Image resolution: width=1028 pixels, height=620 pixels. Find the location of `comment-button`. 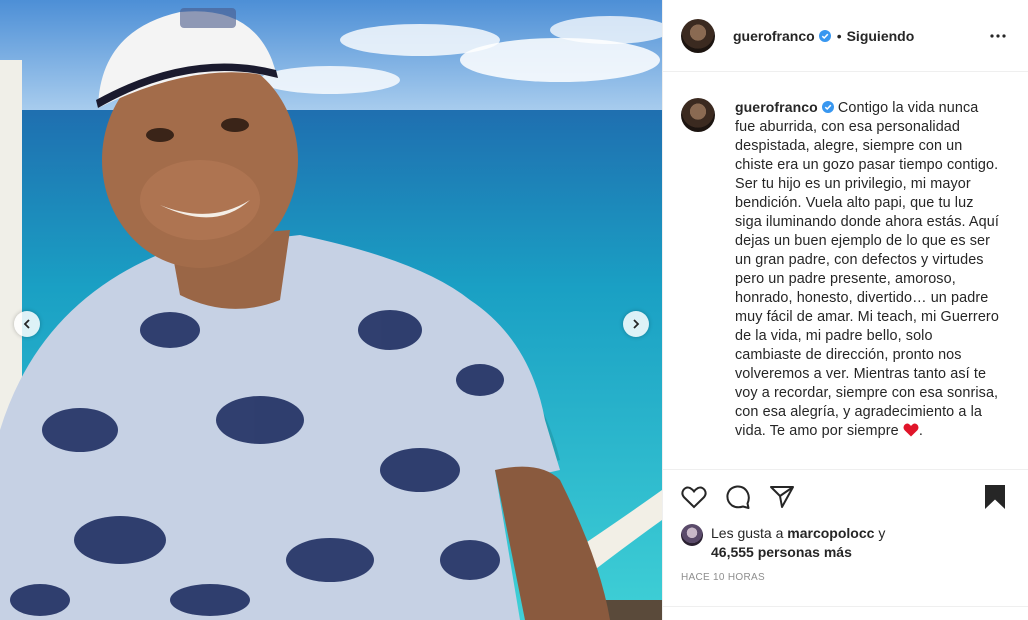

comment-button is located at coordinates (738, 497).